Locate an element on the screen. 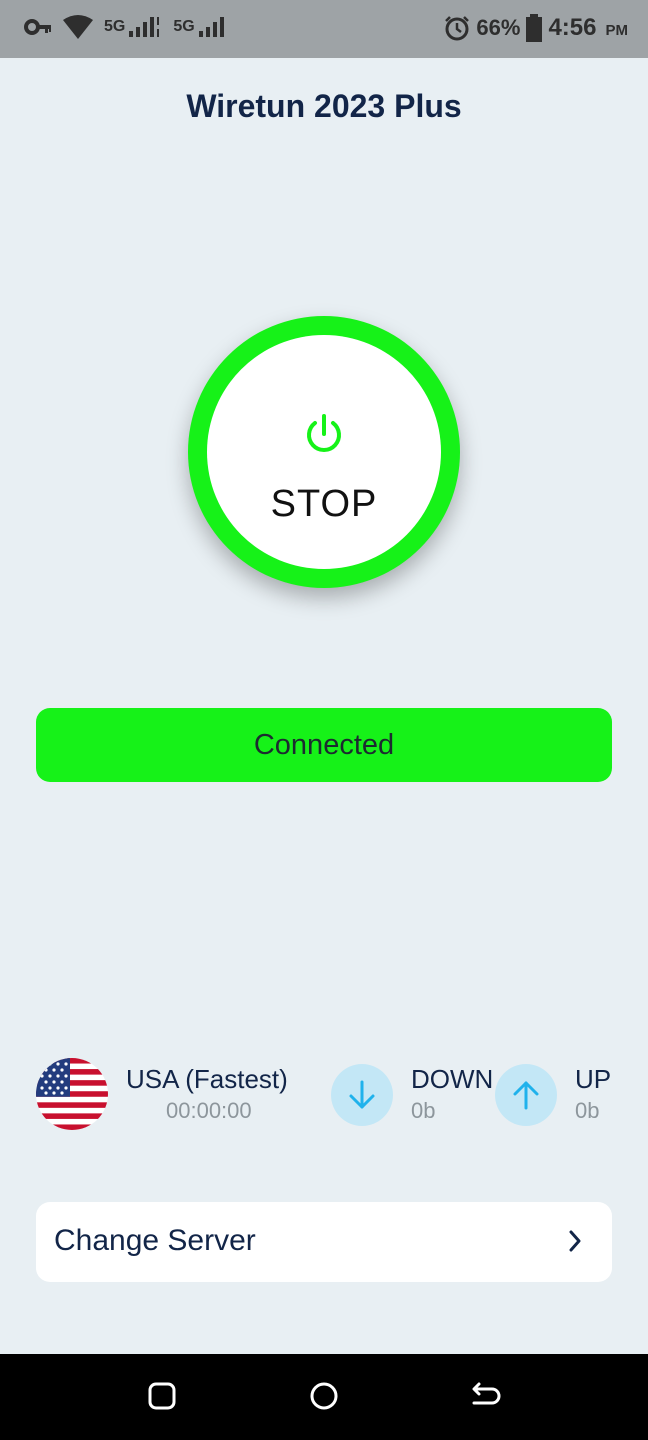 The width and height of the screenshot is (648, 1440). power-toggle-button: STOP is located at coordinates (324, 452).